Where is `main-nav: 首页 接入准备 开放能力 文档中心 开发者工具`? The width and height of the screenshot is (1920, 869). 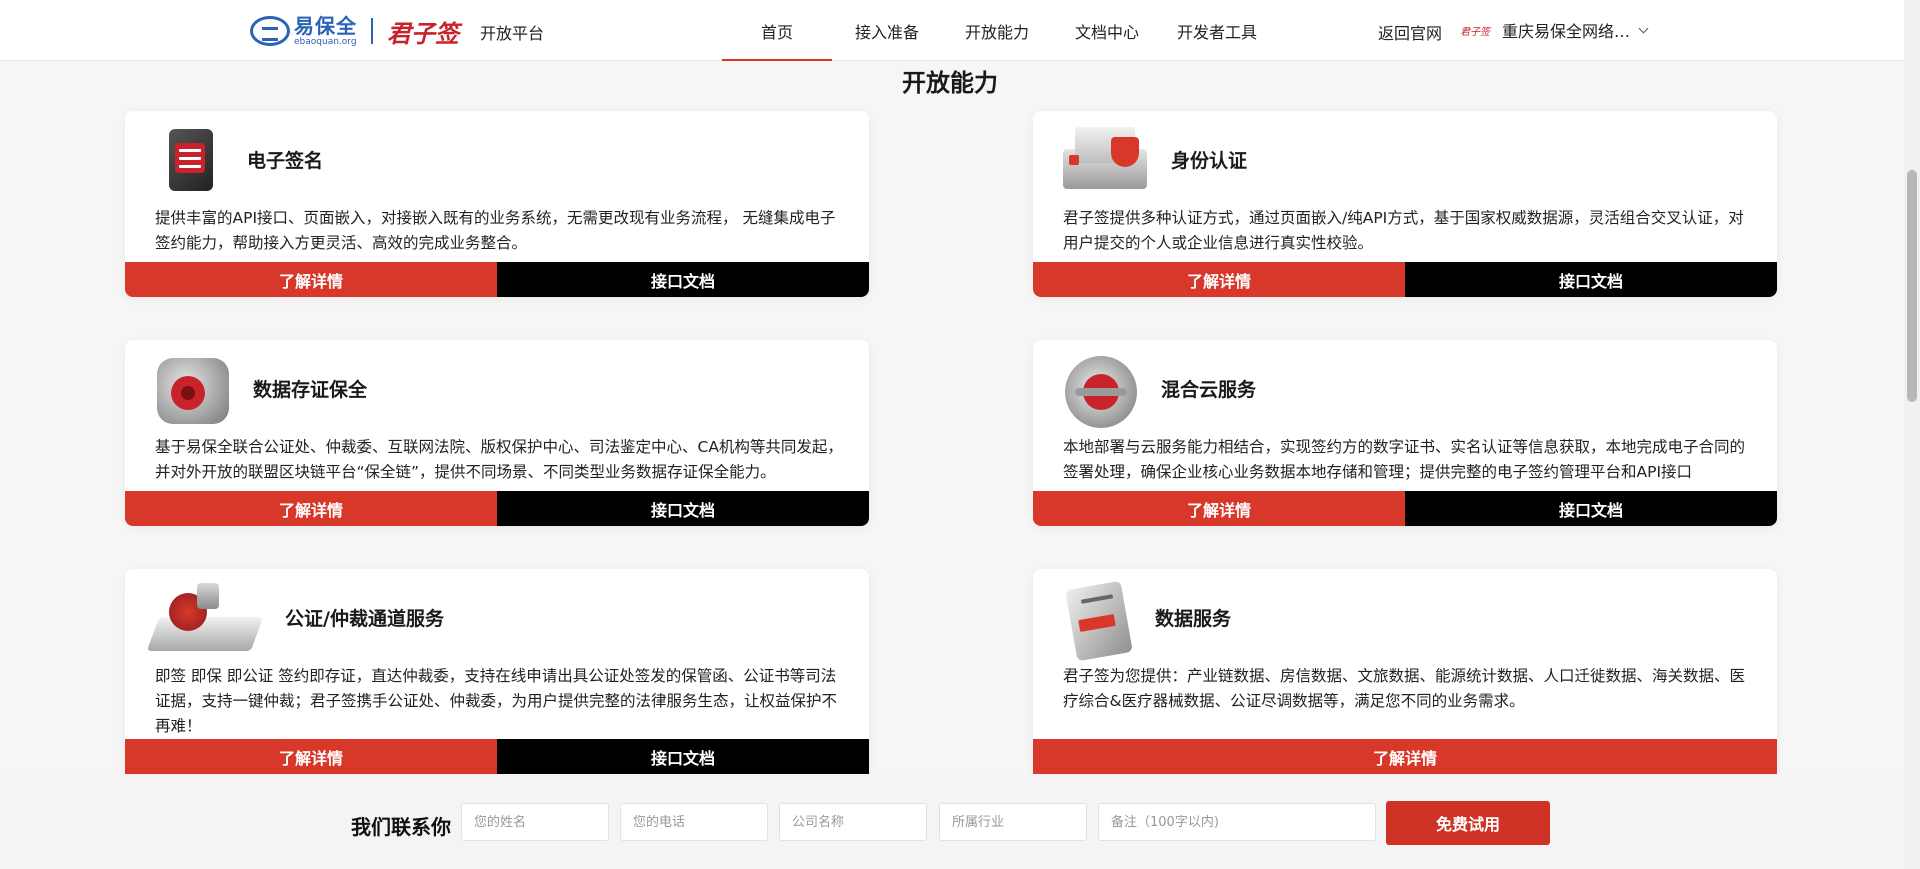 main-nav: 首页 接入准备 开放能力 文档中心 开发者工具 is located at coordinates (997, 30).